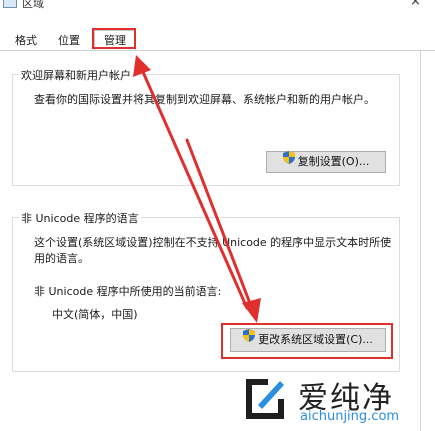 This screenshot has width=435, height=431. I want to click on watermark: 爱纯净 aichunjing.com, so click(333, 399).